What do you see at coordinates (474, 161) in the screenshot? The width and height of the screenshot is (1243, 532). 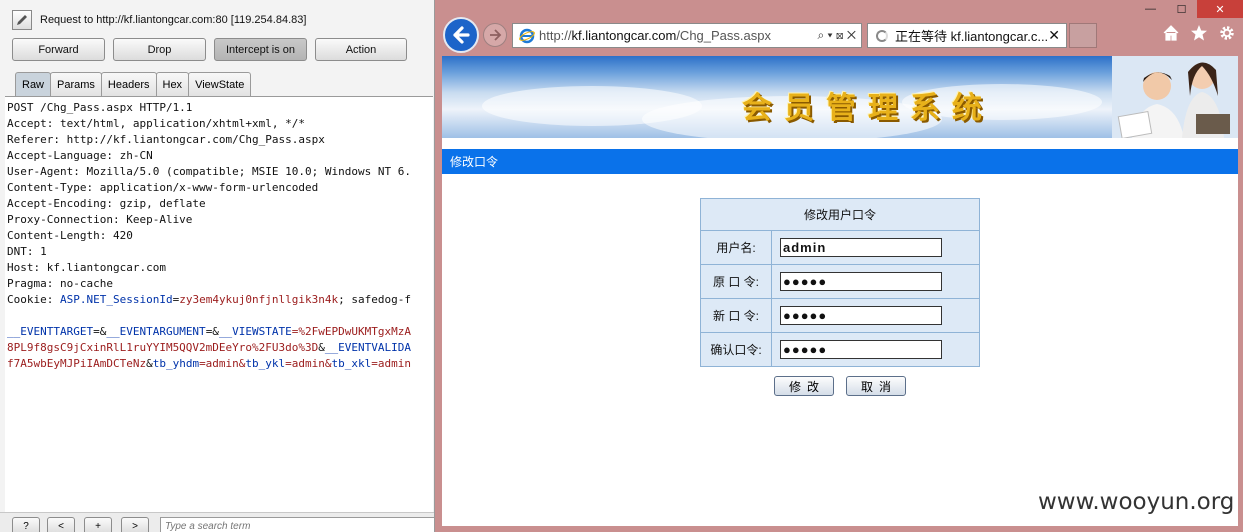 I see `menu-title: 修改口令` at bounding box center [474, 161].